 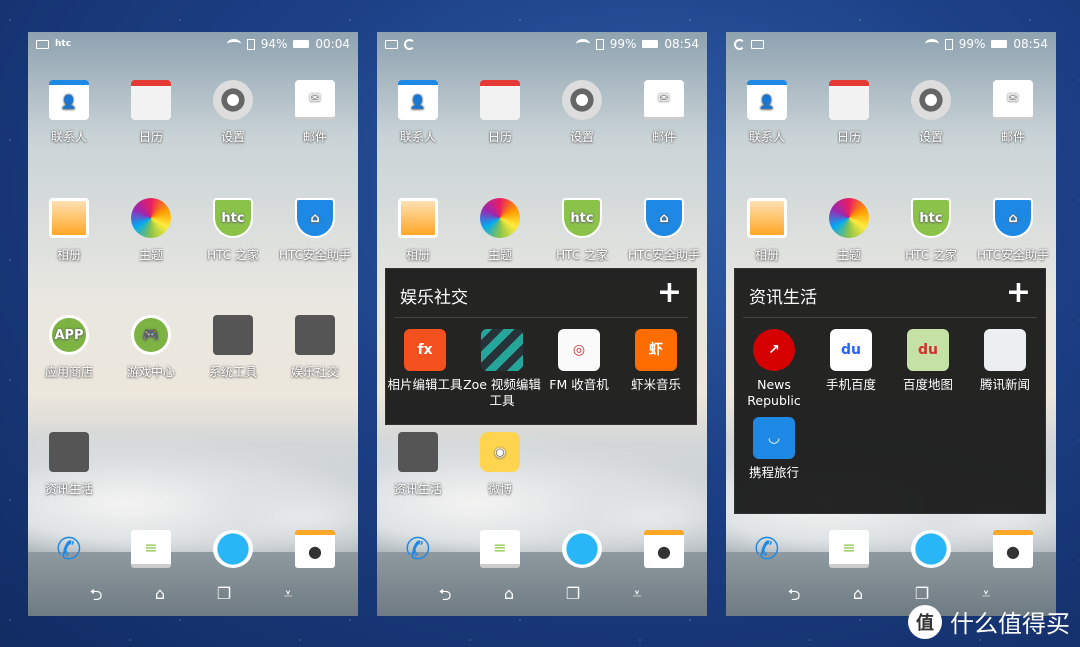 What do you see at coordinates (418, 100) in the screenshot?
I see `contacts-icon: 👤` at bounding box center [418, 100].